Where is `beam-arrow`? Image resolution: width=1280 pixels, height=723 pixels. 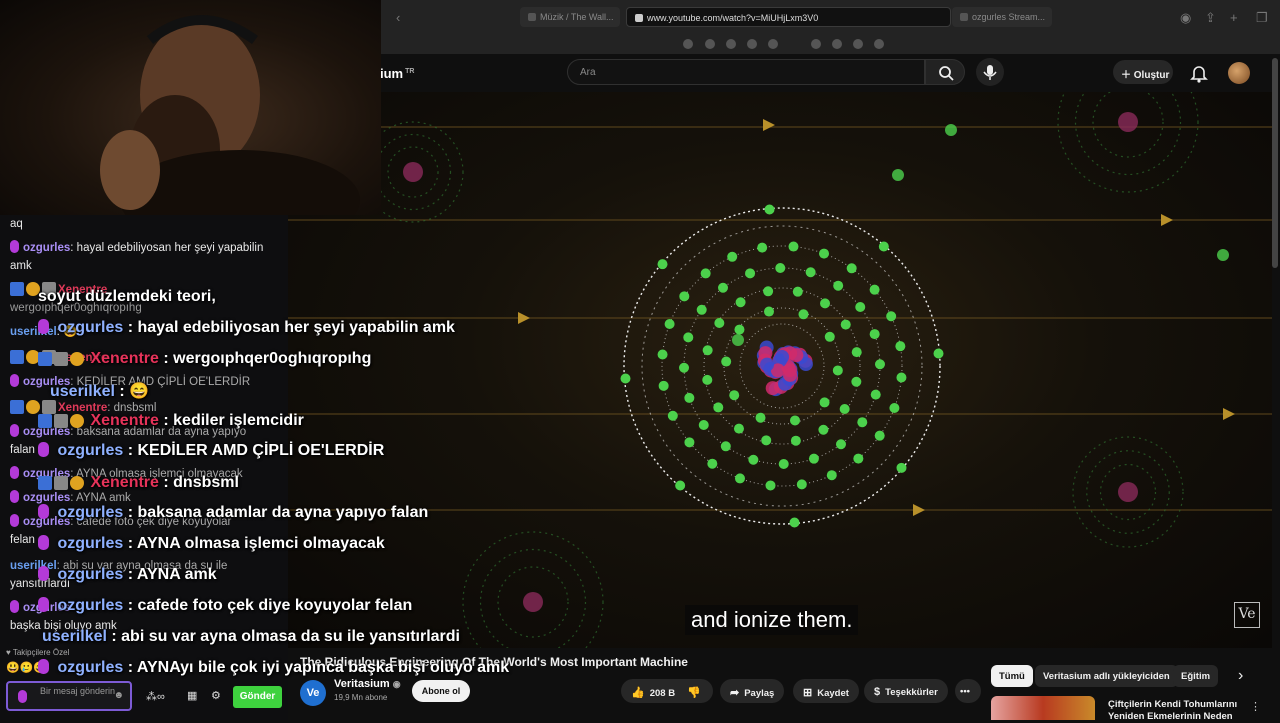 beam-arrow is located at coordinates (524, 318).